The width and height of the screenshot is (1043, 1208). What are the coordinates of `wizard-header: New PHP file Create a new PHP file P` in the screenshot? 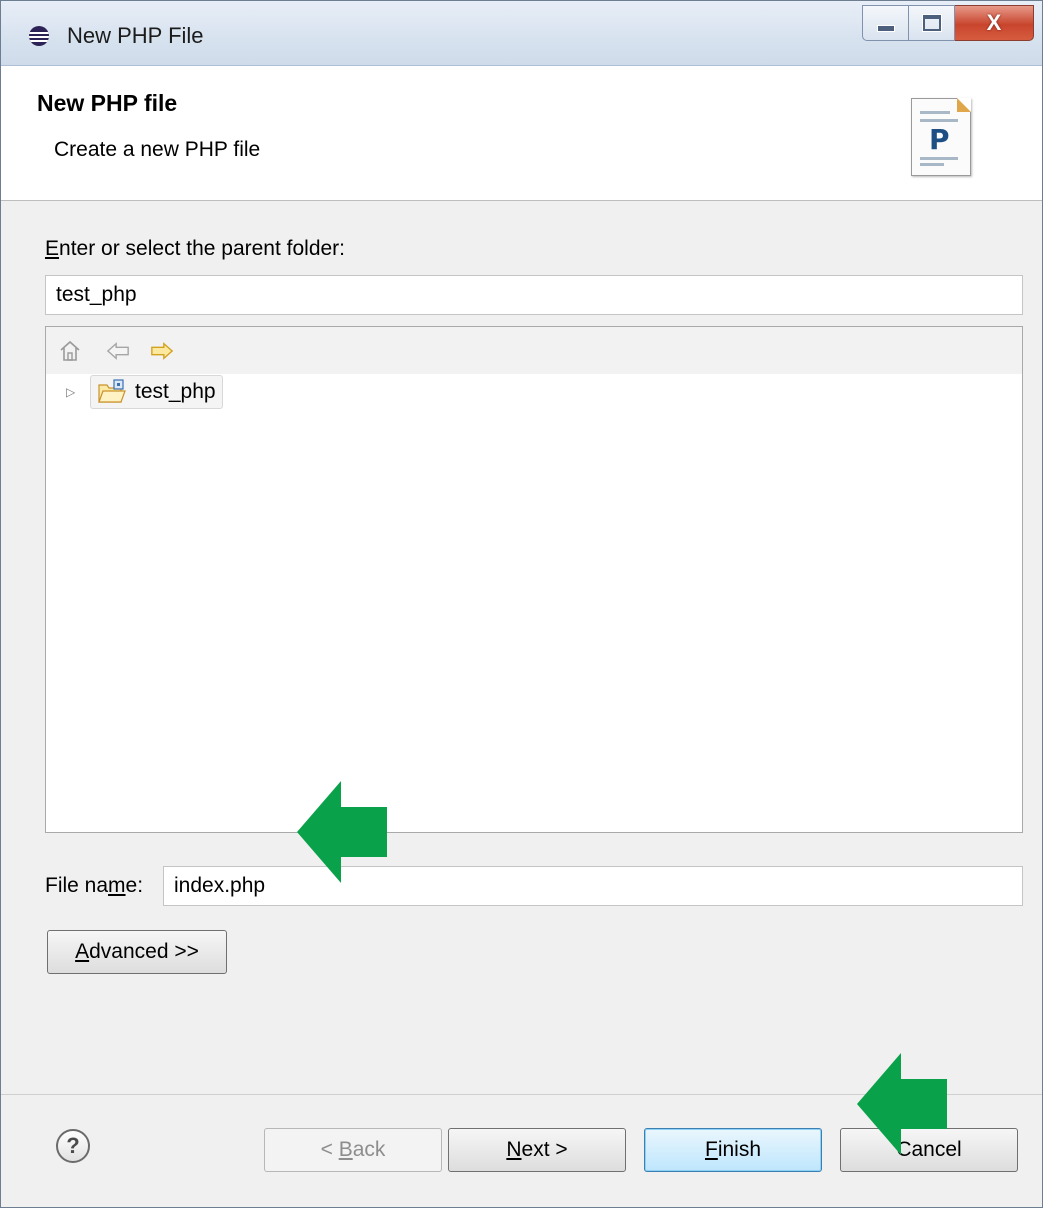 It's located at (521, 133).